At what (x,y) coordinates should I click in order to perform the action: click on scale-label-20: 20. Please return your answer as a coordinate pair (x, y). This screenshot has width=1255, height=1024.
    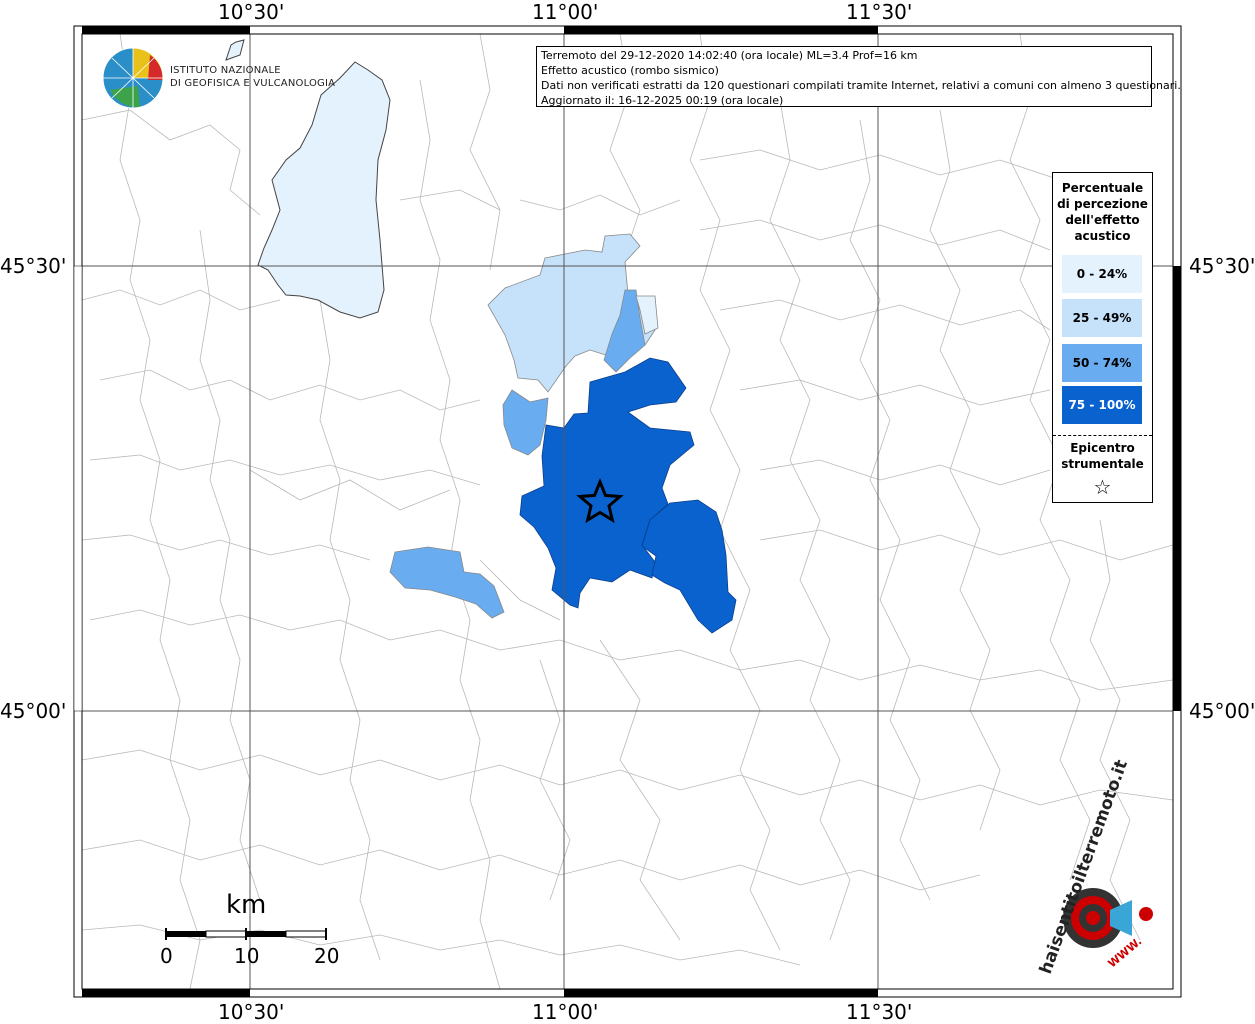
    Looking at the image, I should click on (327, 956).